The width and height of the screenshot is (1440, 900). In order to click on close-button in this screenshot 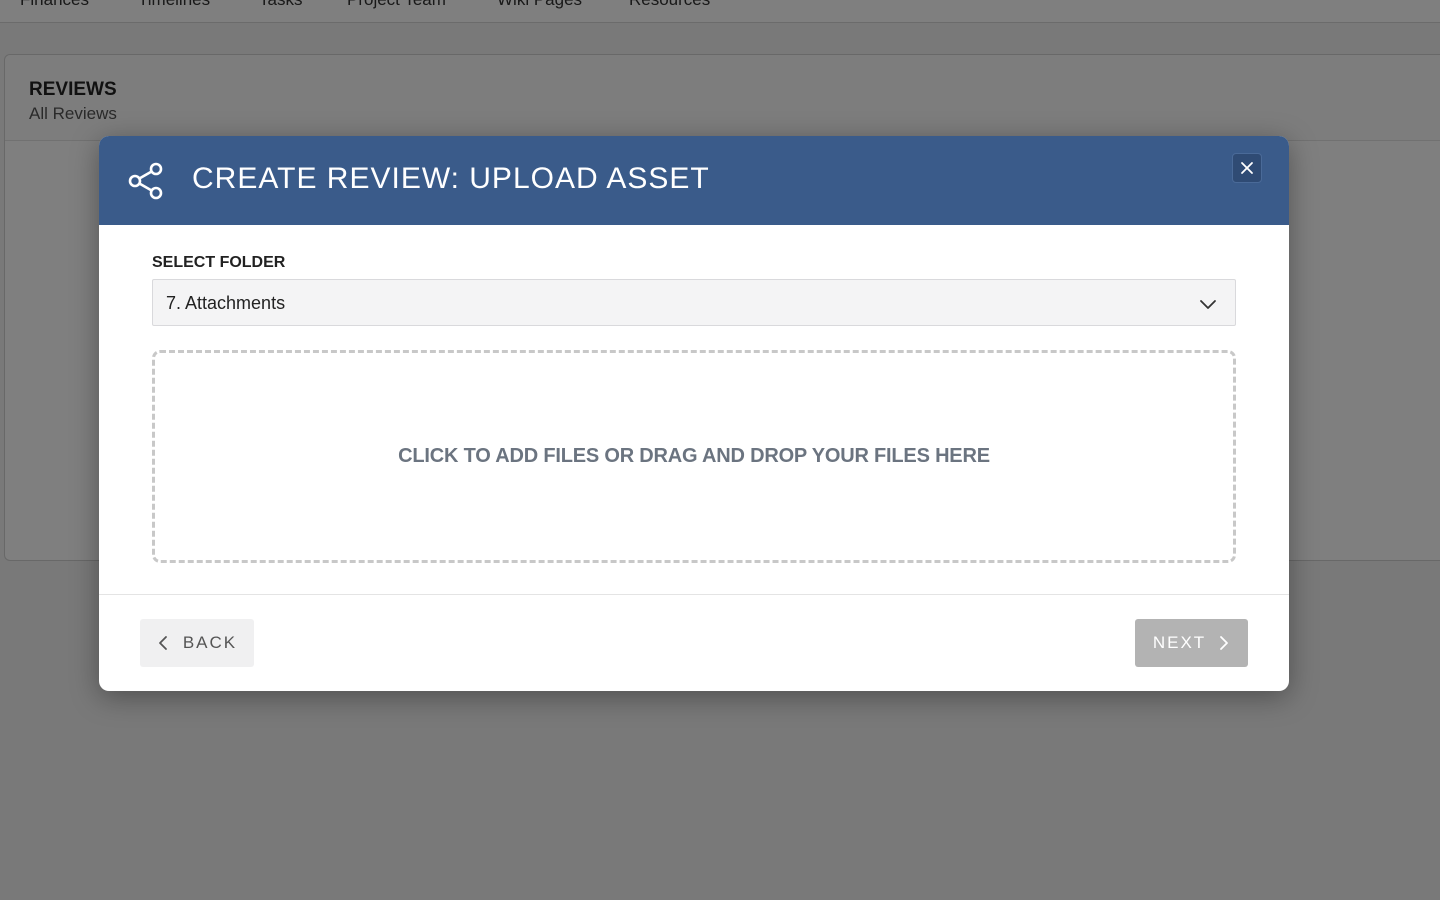, I will do `click(1247, 168)`.